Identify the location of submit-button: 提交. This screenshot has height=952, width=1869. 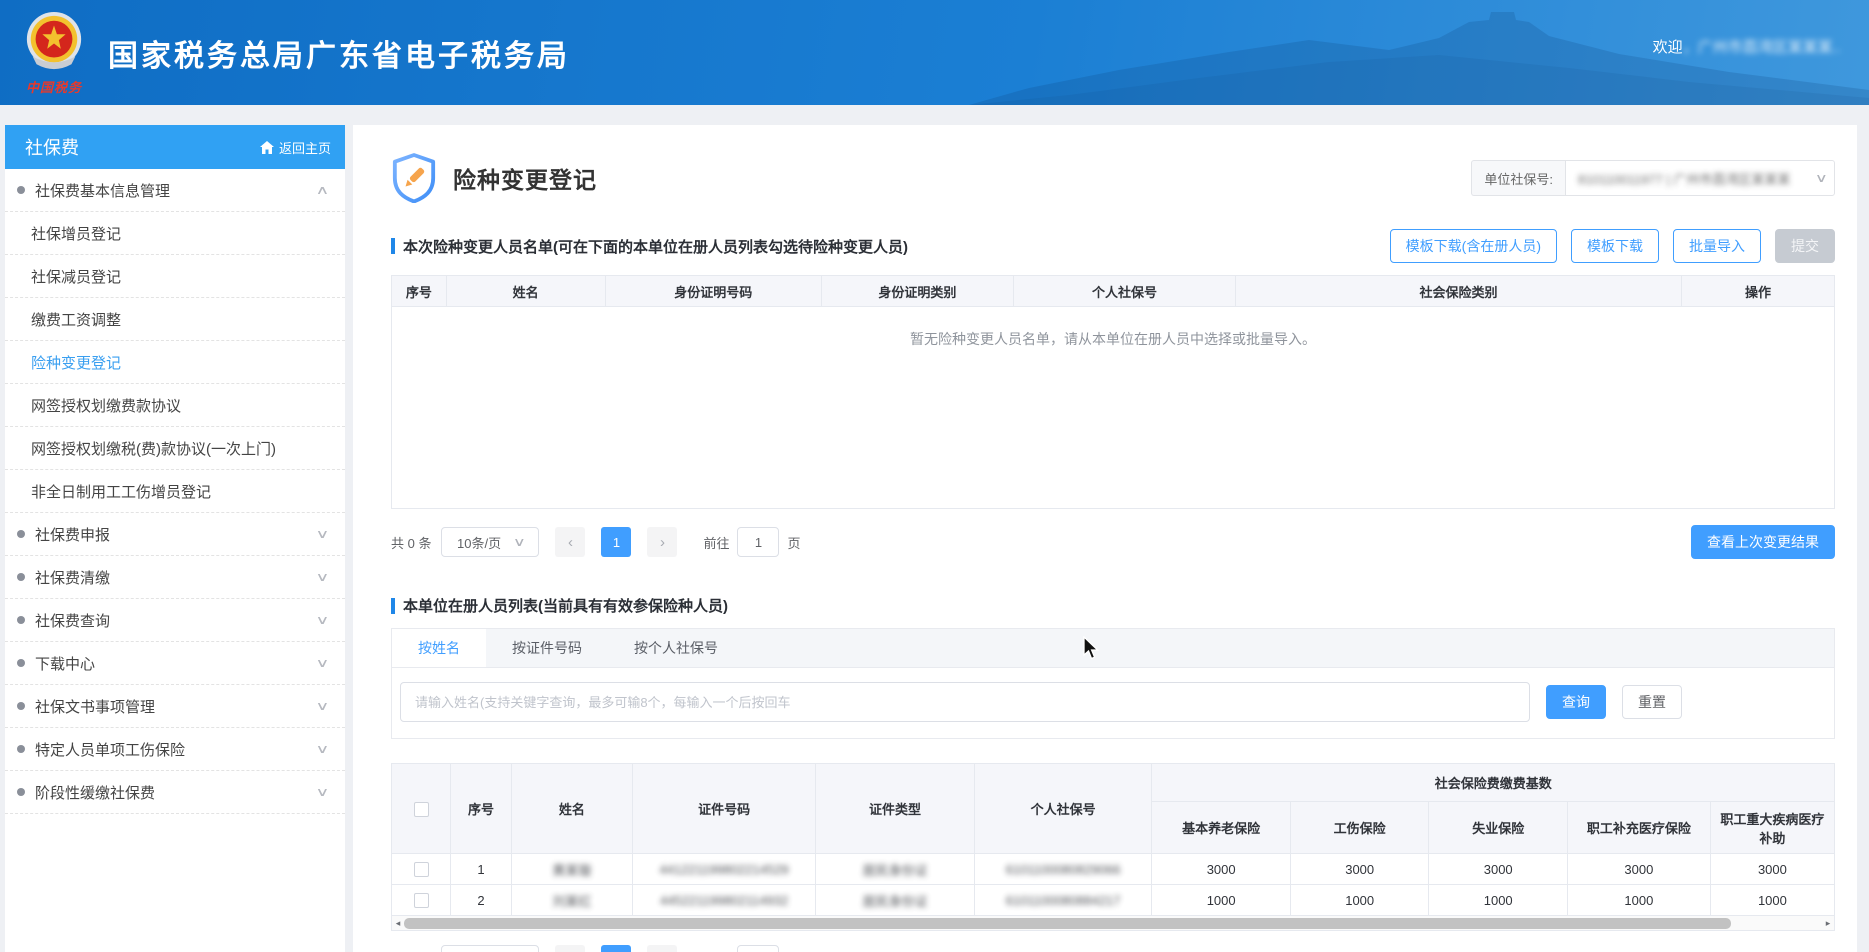
(1805, 246).